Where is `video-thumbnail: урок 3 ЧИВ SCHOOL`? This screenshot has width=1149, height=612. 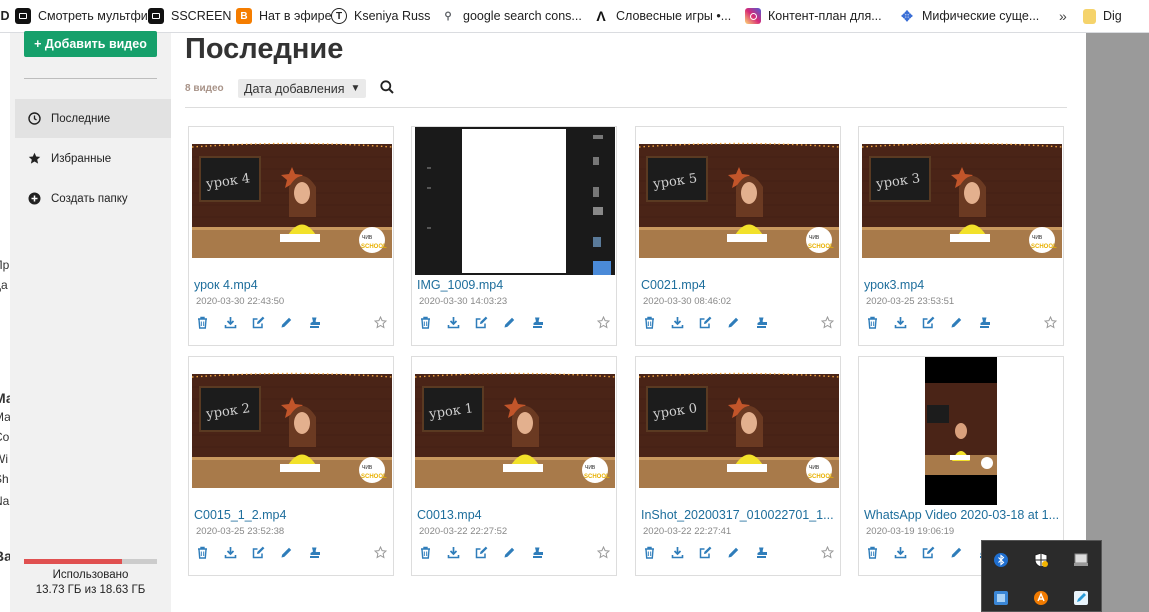 video-thumbnail: урок 3 ЧИВ SCHOOL is located at coordinates (962, 201).